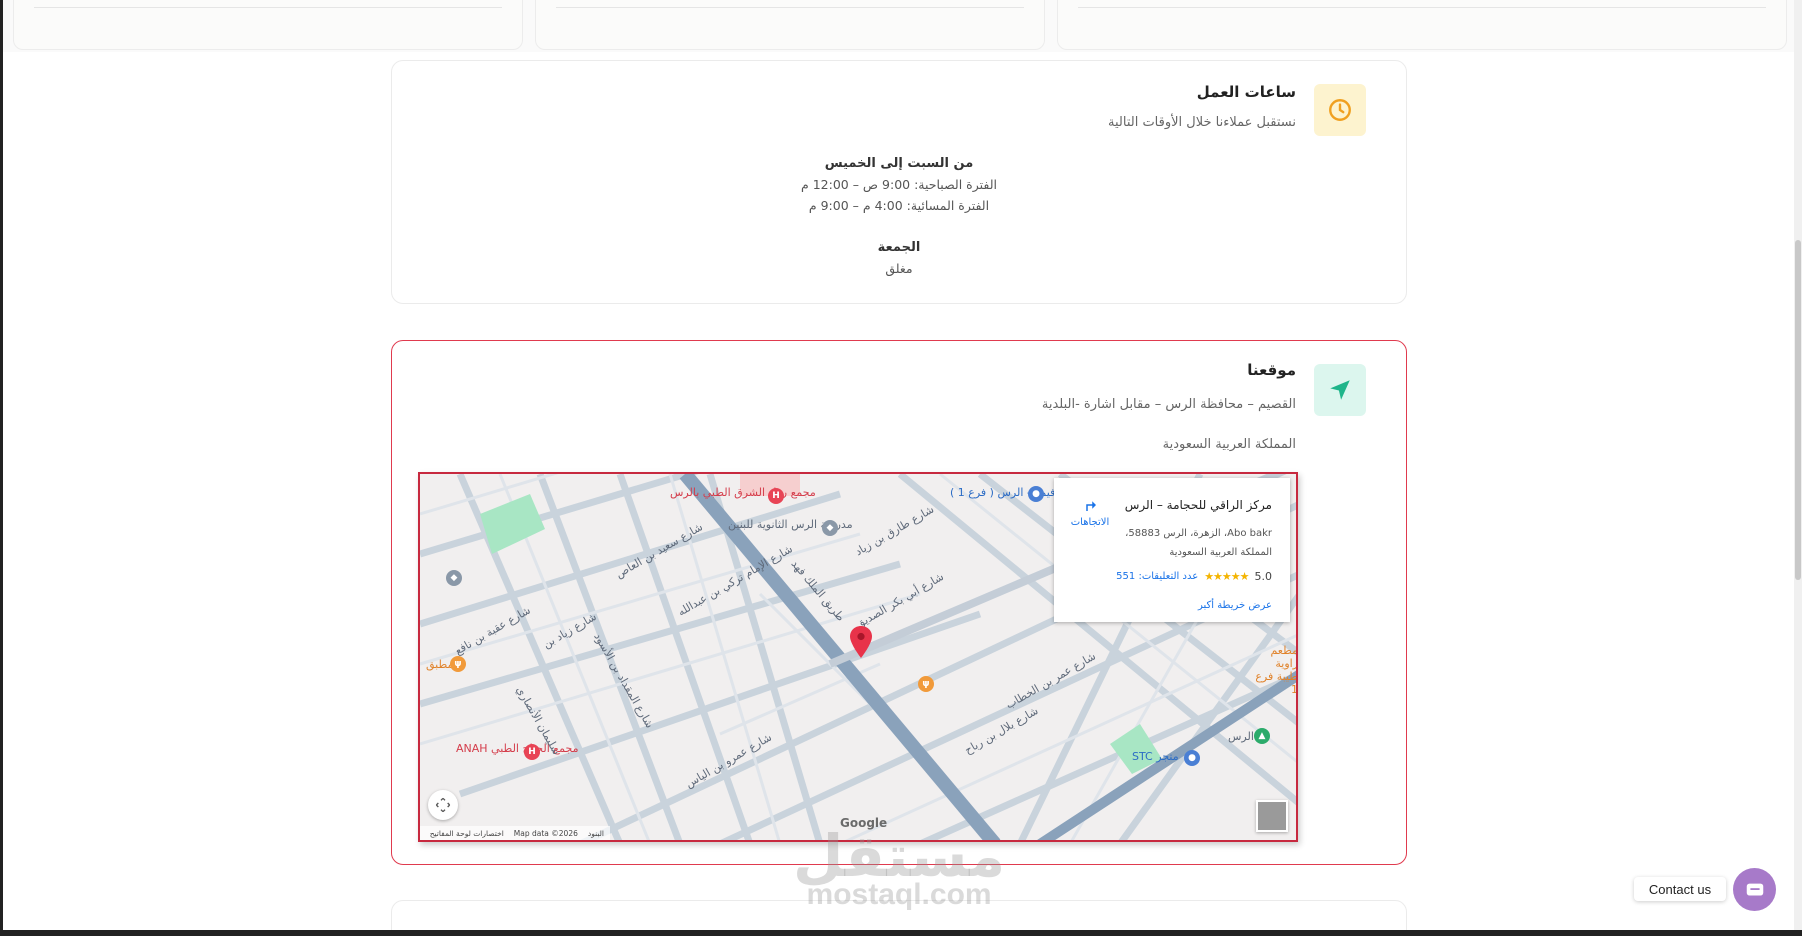 The image size is (1802, 936). Describe the element at coordinates (1036, 494) in the screenshot. I see `shop-pin-icon: ●` at that location.